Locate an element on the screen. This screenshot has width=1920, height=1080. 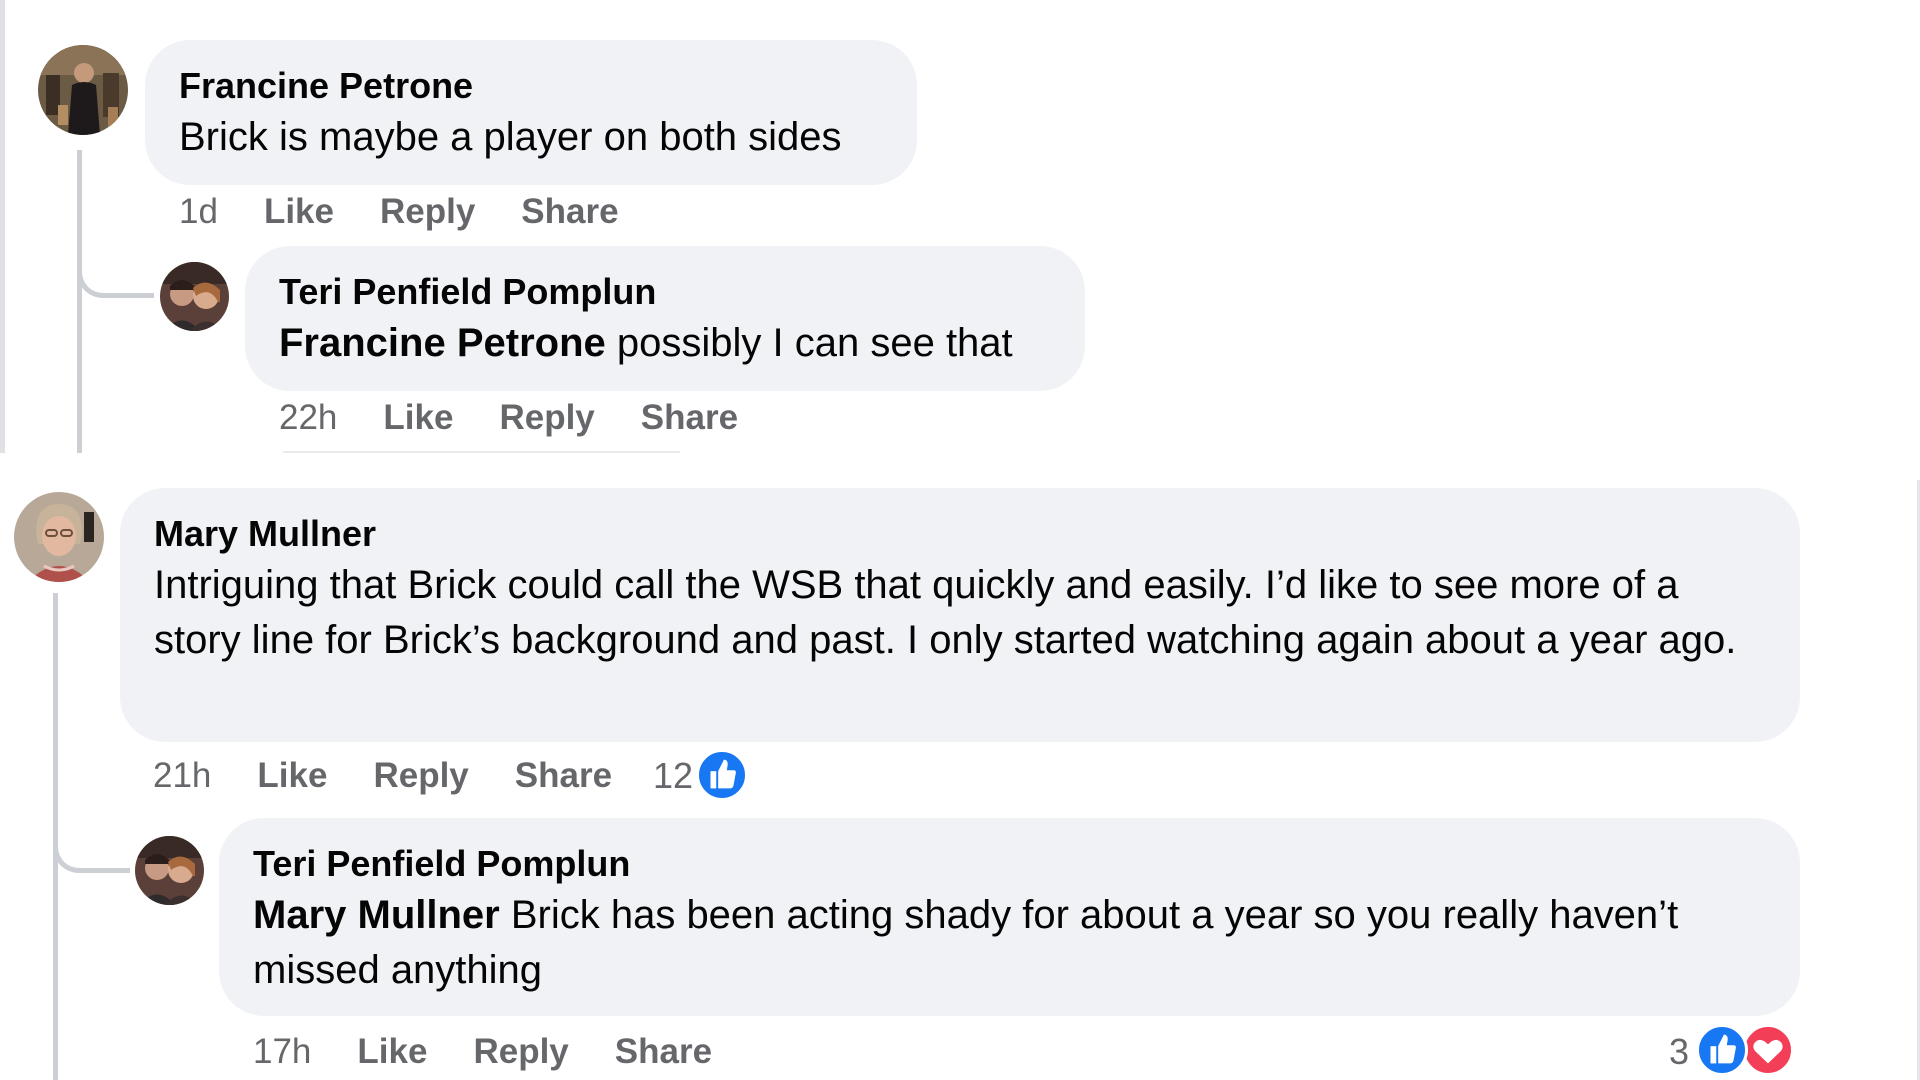
reply-body: possibly I can see that is located at coordinates (809, 343).